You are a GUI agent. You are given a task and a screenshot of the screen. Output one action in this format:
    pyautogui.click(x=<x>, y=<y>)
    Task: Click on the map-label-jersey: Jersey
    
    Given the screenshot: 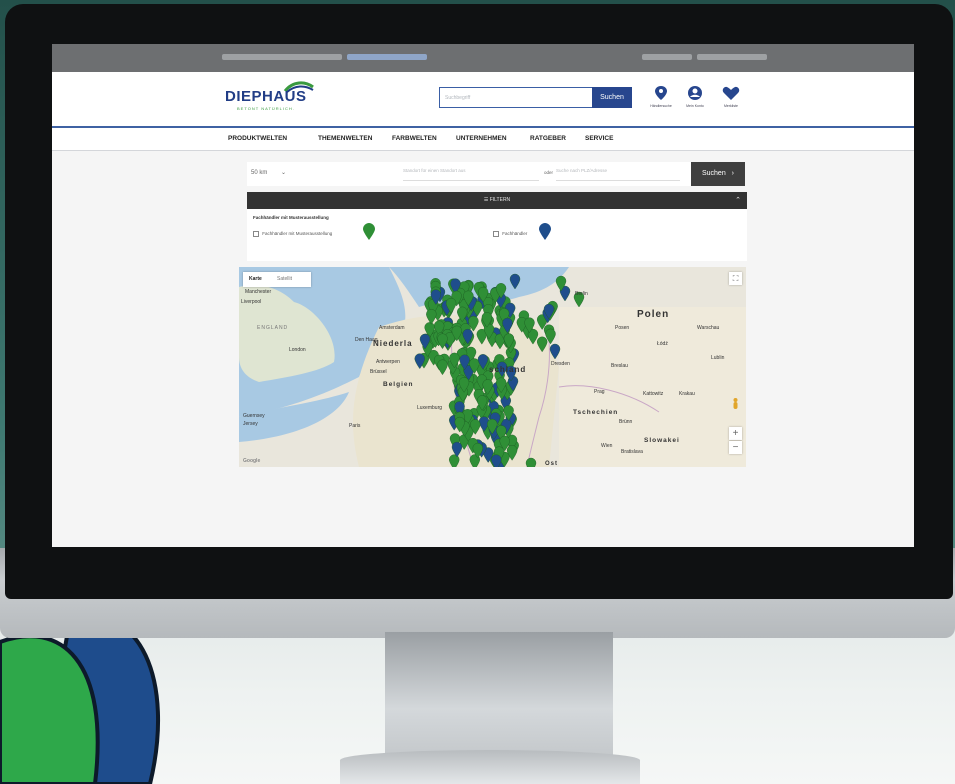 What is the action you would take?
    pyautogui.click(x=250, y=424)
    